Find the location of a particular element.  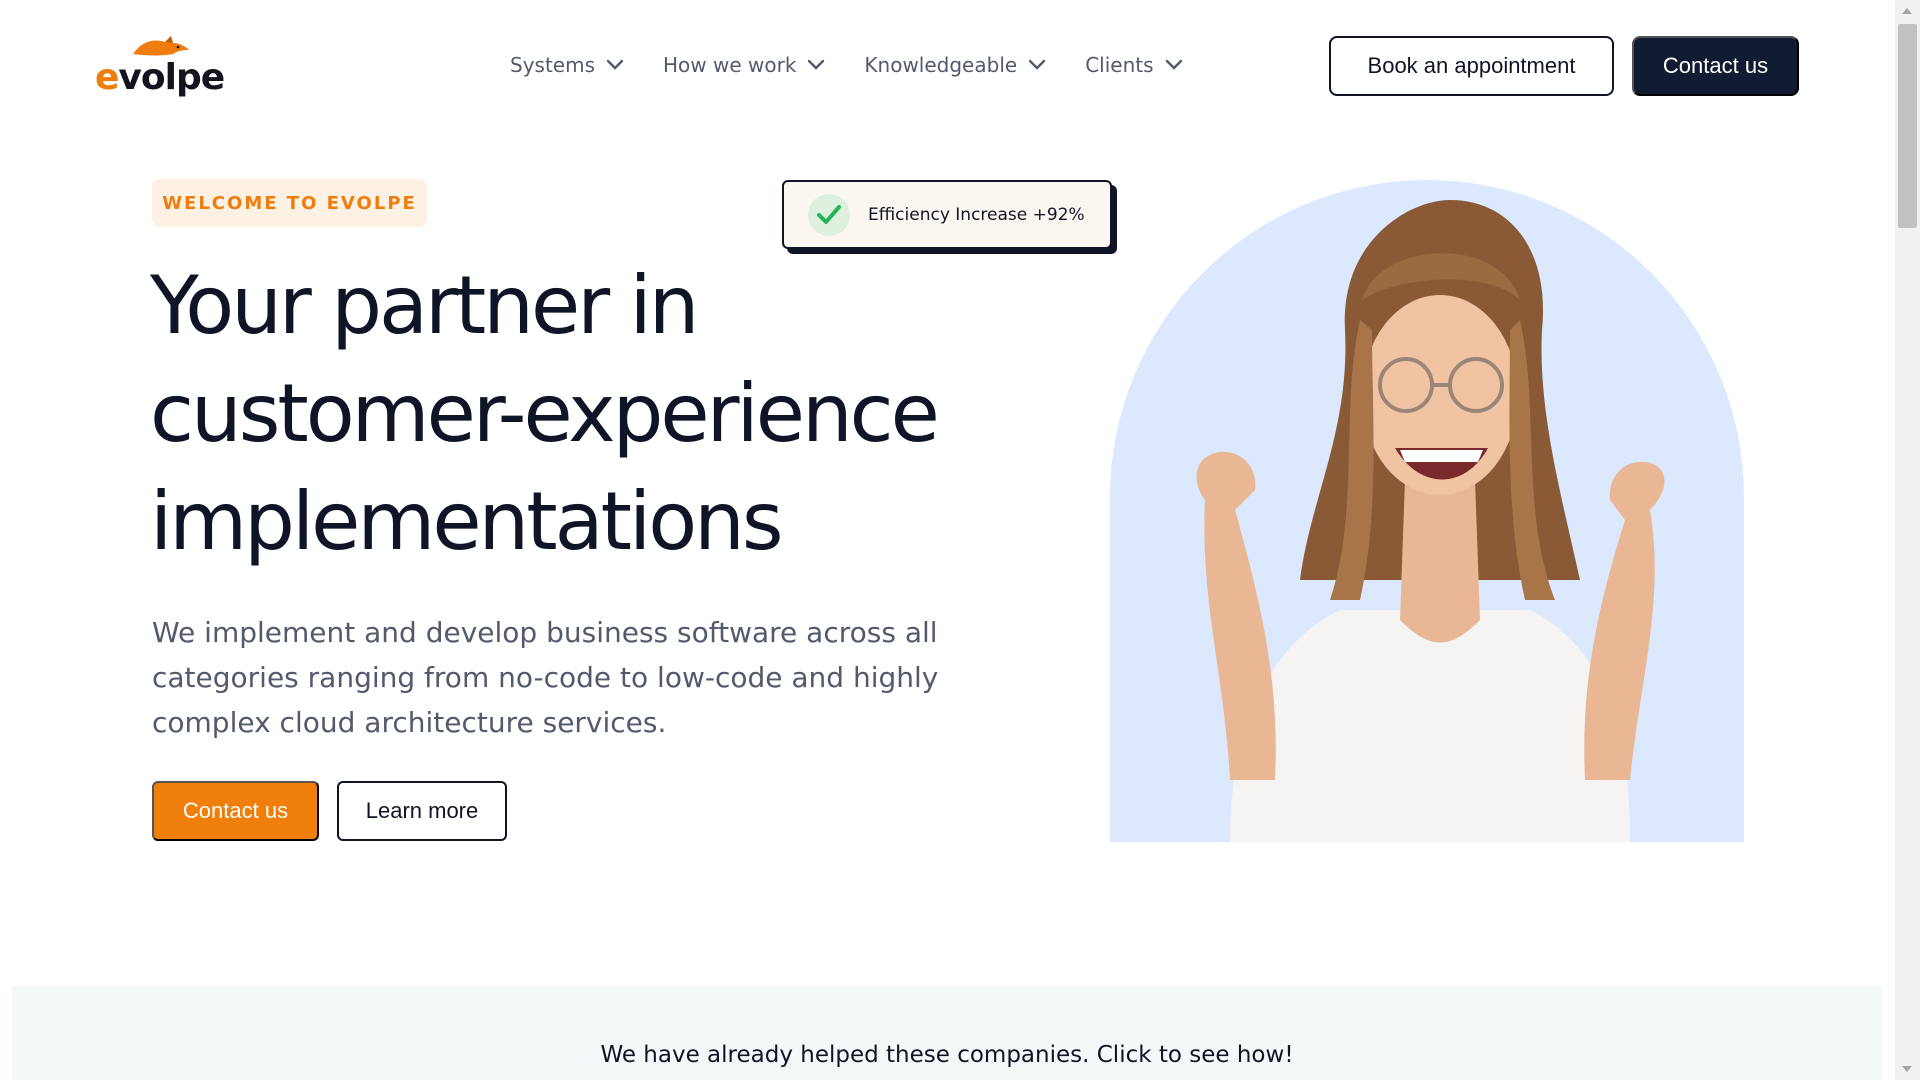

nav-item-label: Systems is located at coordinates (552, 65).